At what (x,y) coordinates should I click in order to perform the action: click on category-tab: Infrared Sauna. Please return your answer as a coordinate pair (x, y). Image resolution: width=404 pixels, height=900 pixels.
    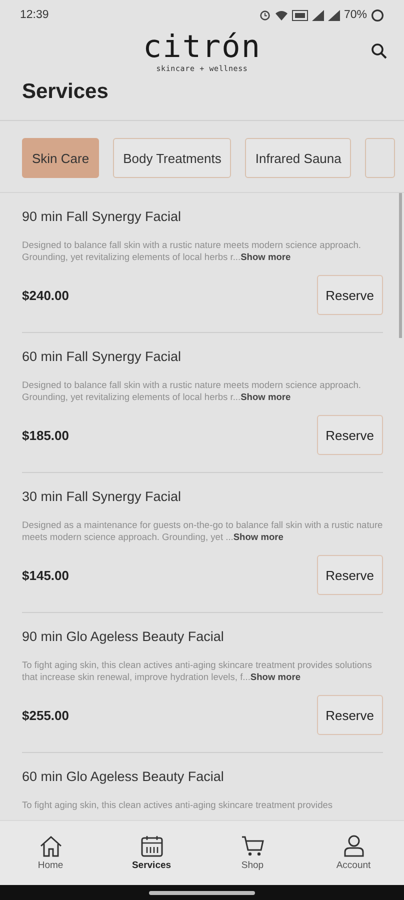
    Looking at the image, I should click on (298, 158).